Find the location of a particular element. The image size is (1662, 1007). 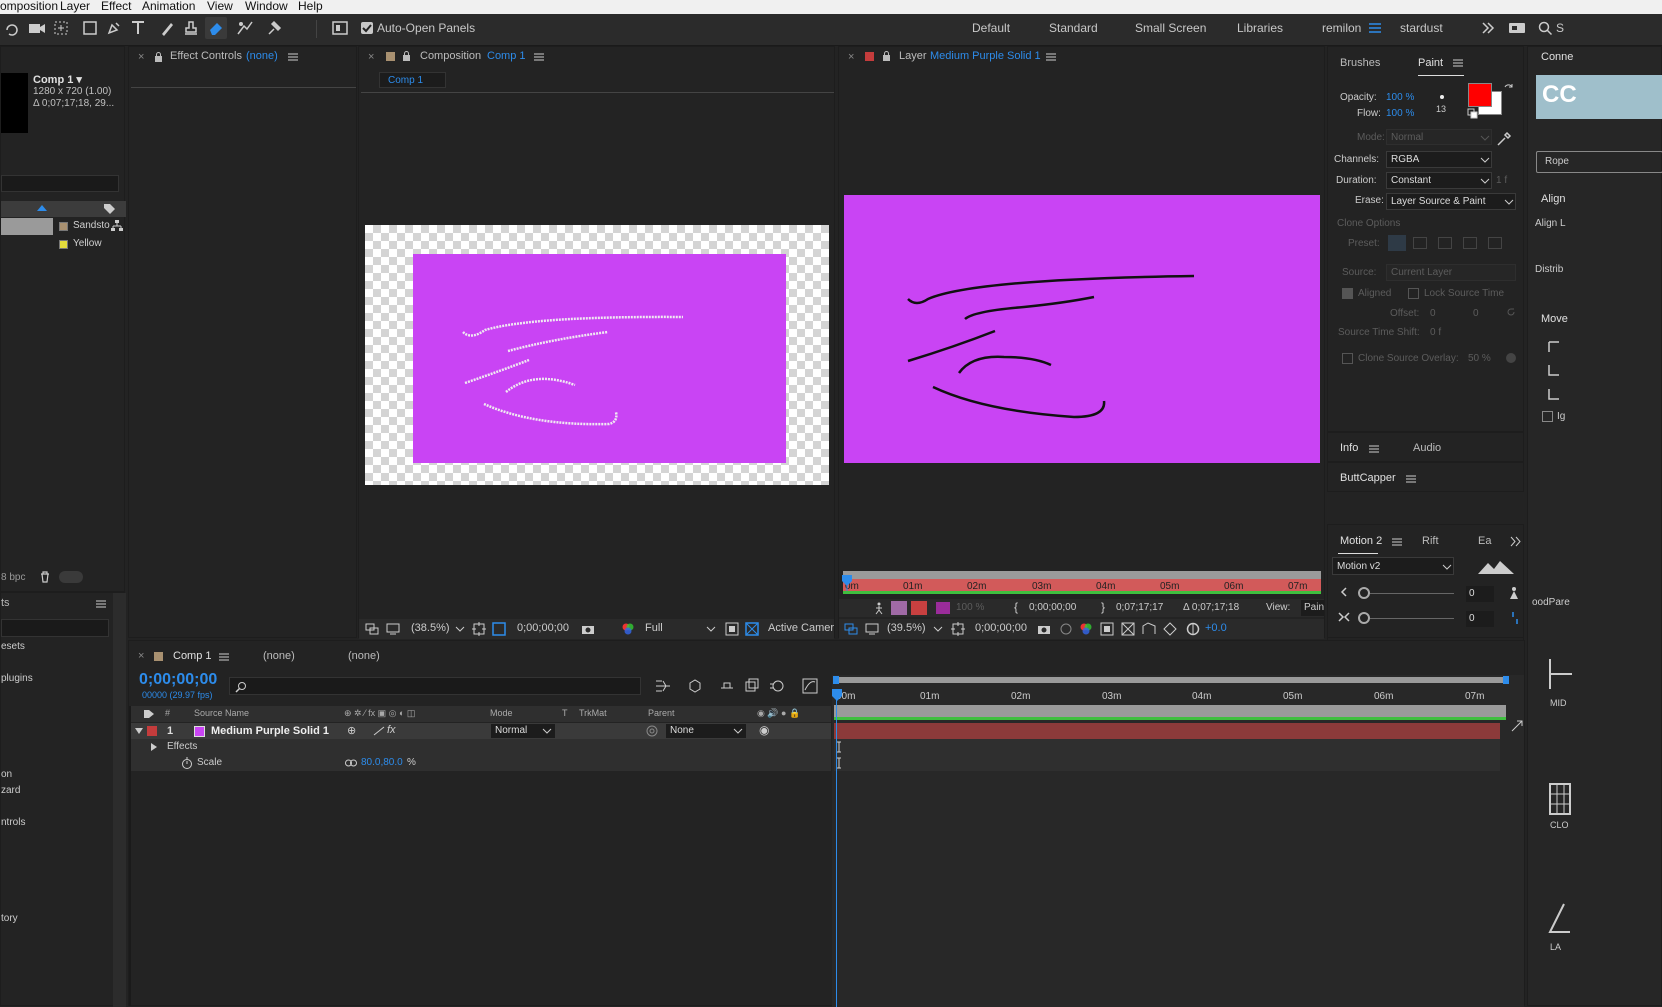

clone-stamp-tool-icon is located at coordinates (191, 28).